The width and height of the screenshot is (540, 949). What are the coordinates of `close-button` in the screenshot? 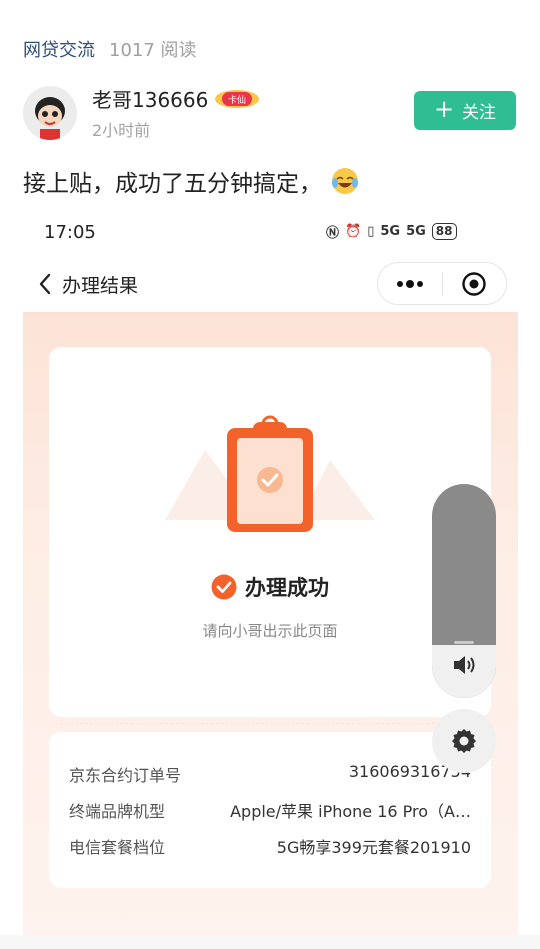 It's located at (475, 283).